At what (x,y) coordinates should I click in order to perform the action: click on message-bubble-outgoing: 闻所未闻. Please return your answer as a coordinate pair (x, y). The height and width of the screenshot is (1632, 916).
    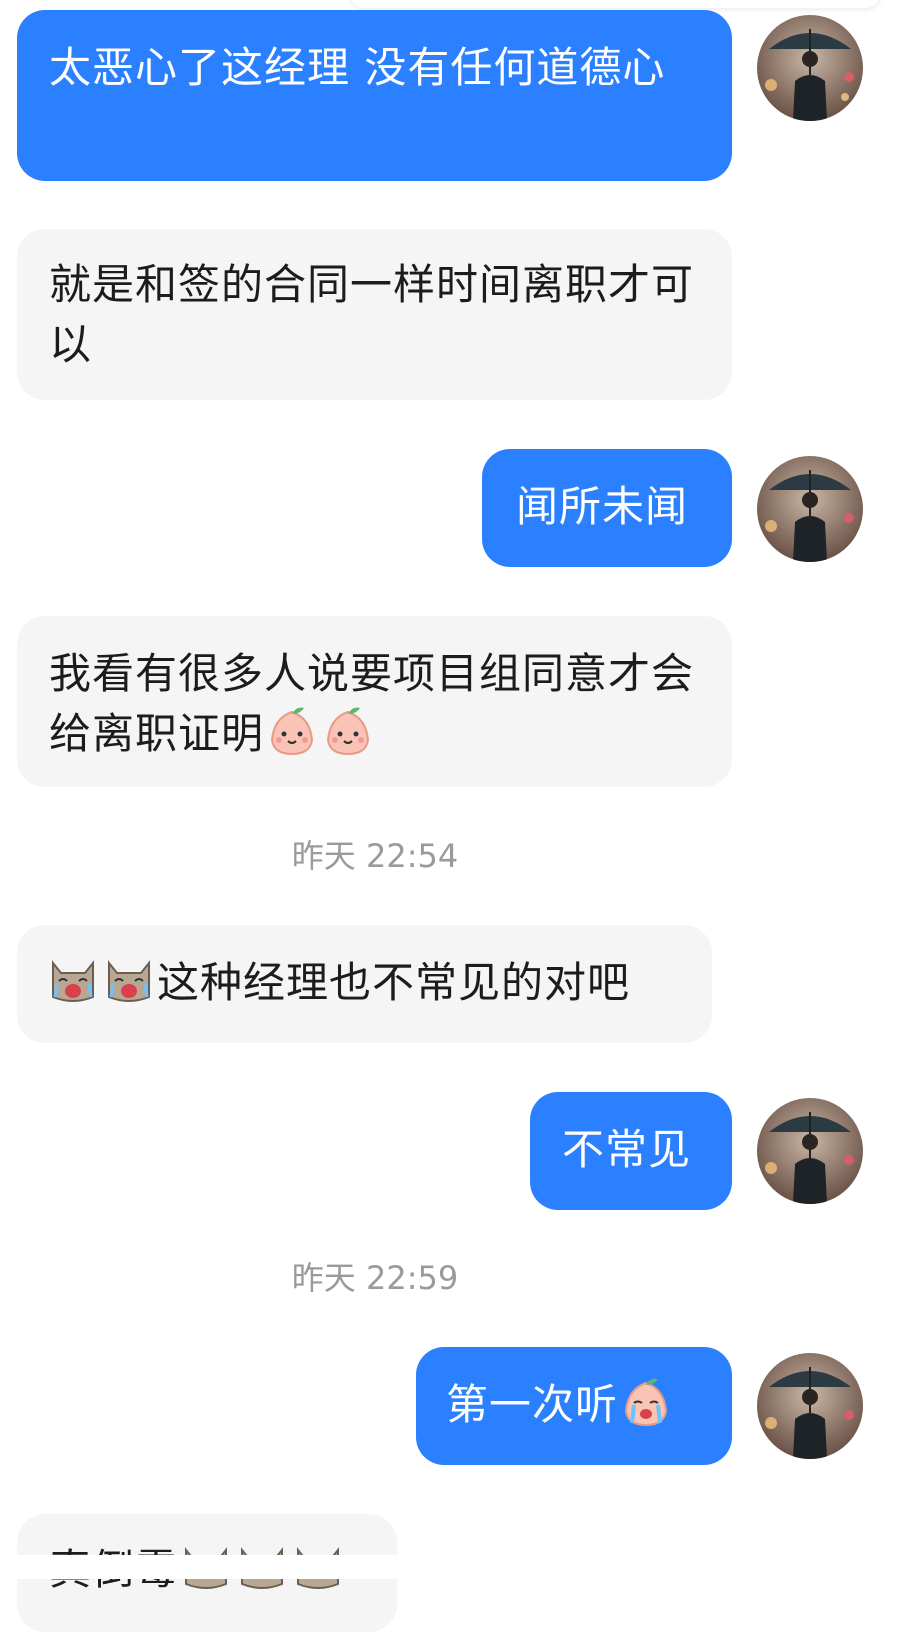
    Looking at the image, I should click on (607, 508).